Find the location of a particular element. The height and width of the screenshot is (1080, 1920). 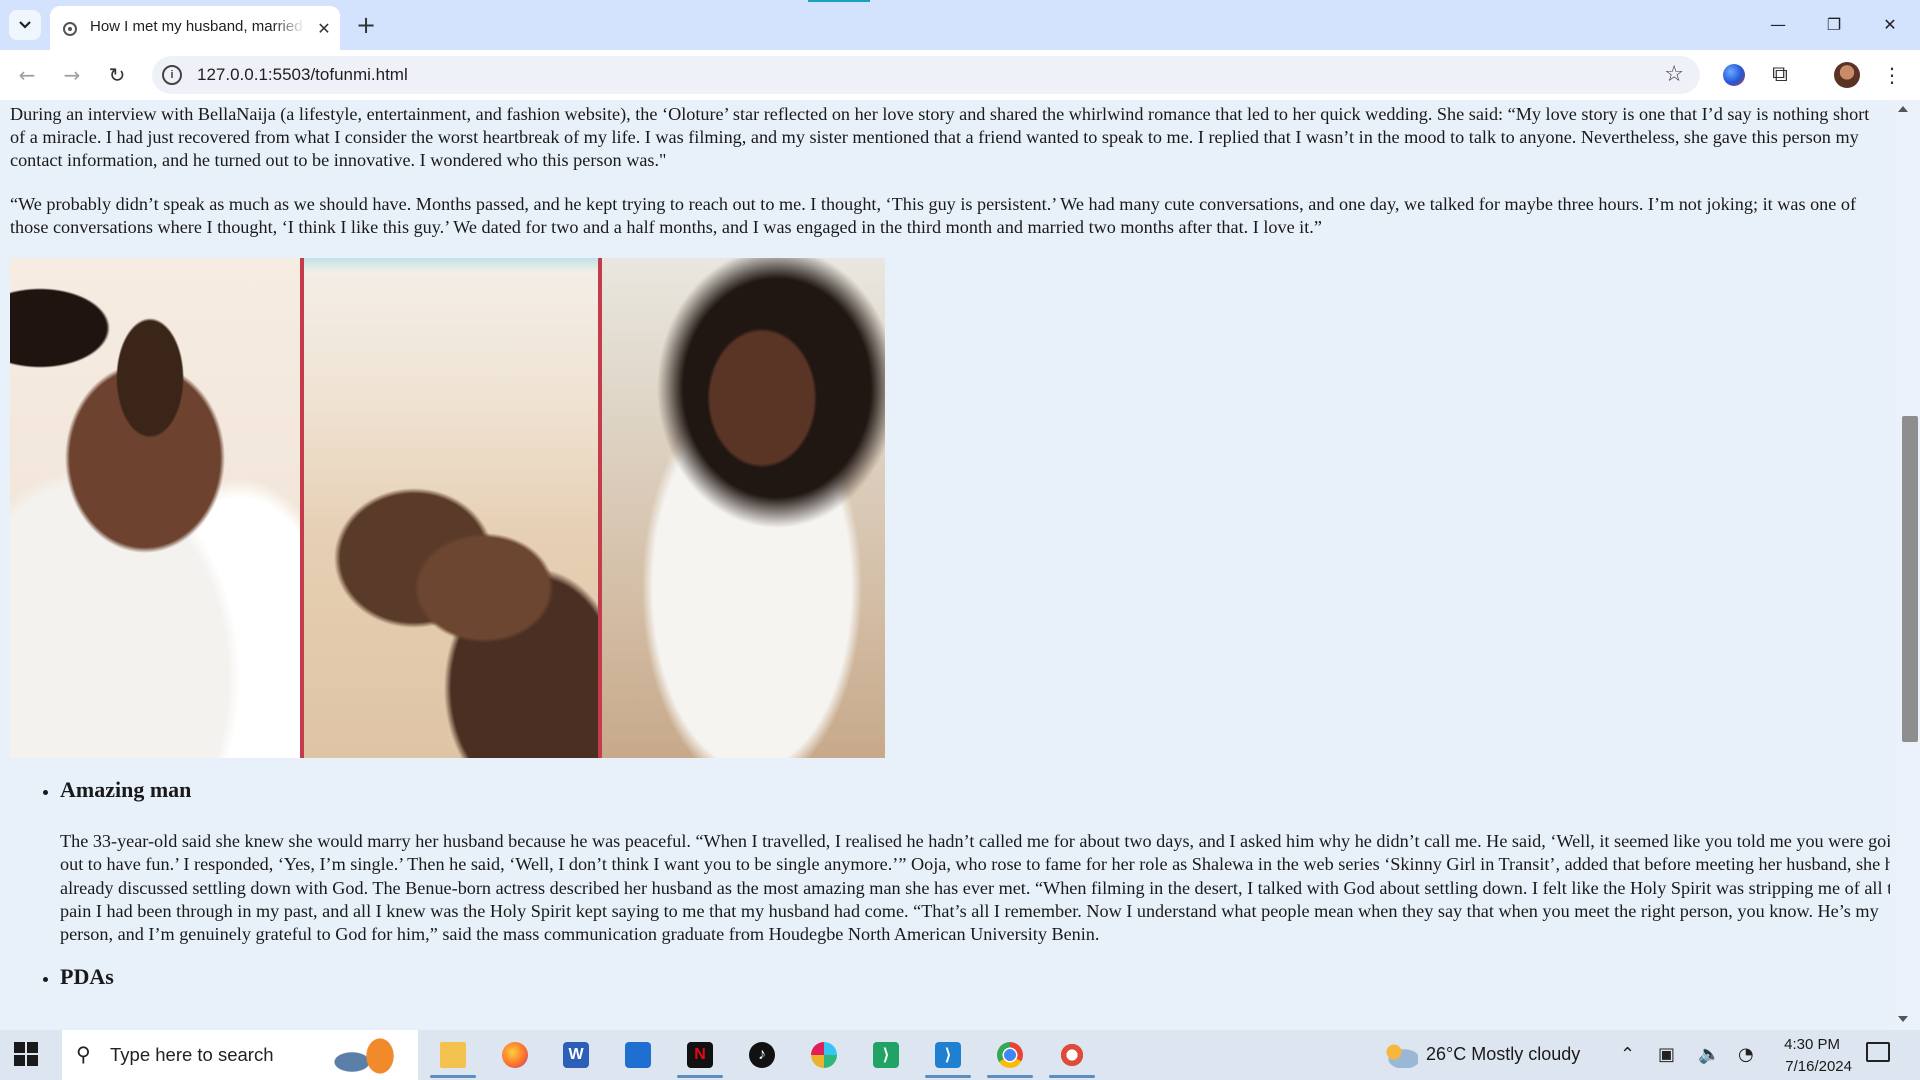

restore-icon: ❐ is located at coordinates (1834, 24).